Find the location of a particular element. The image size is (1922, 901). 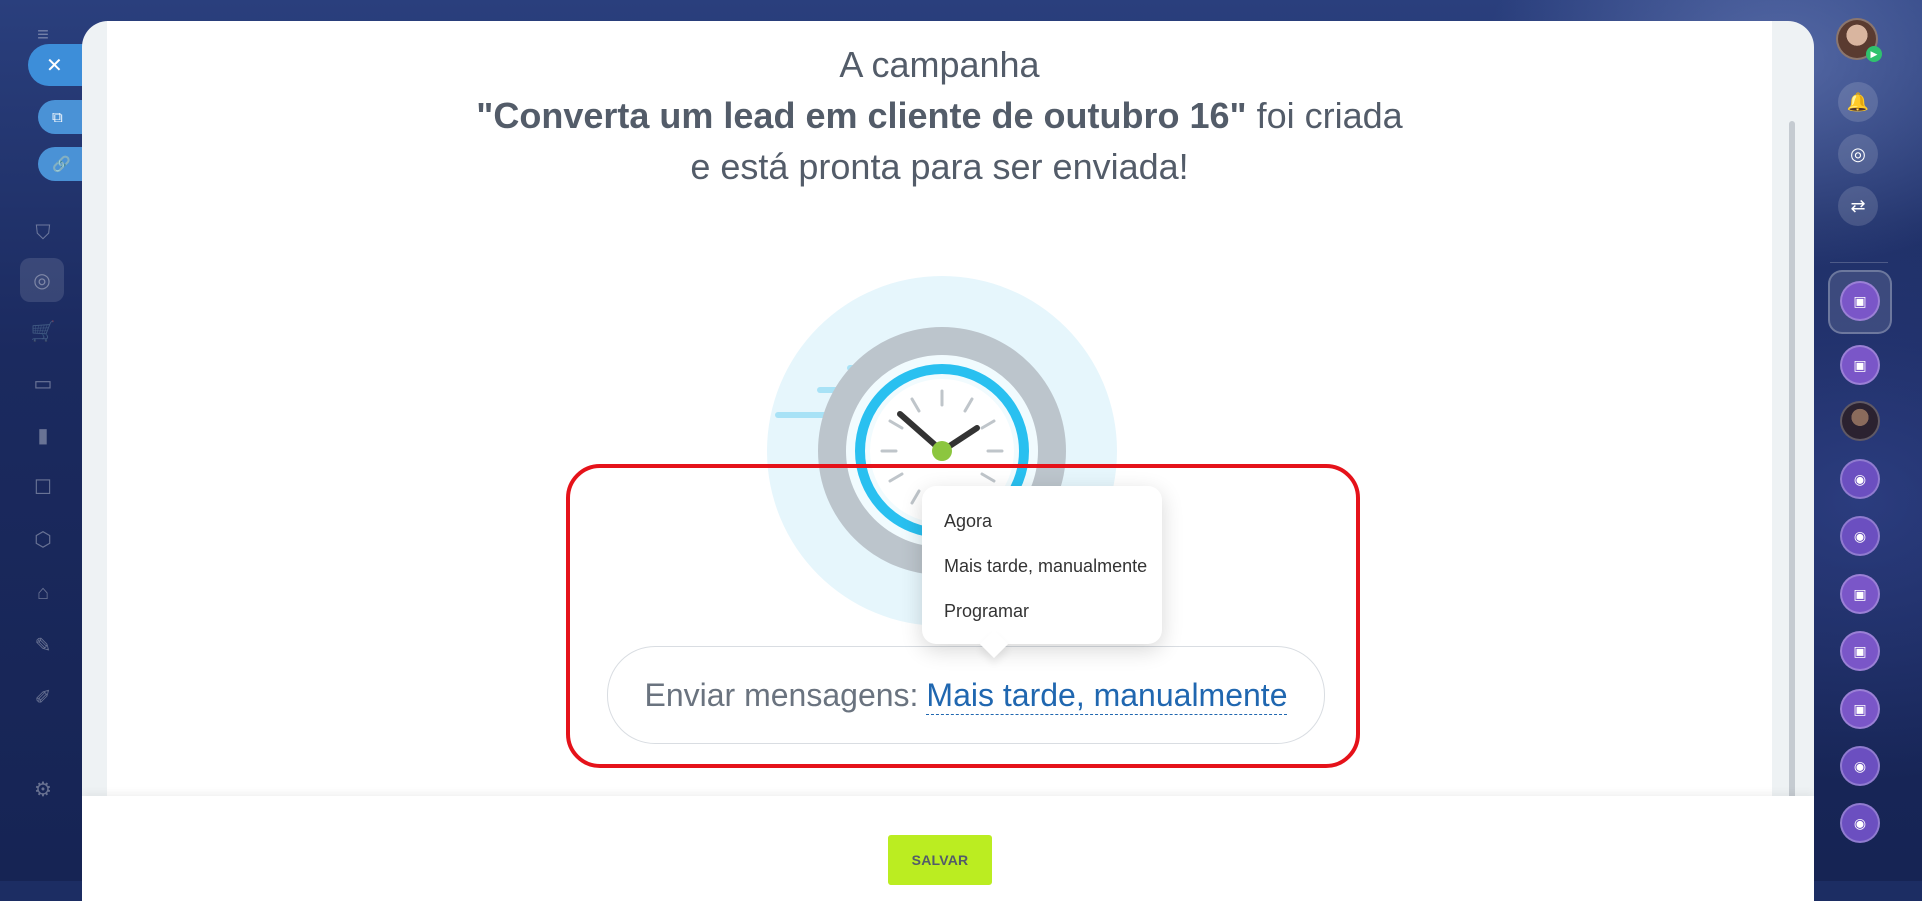

activity-button: ◎ is located at coordinates (1858, 154).